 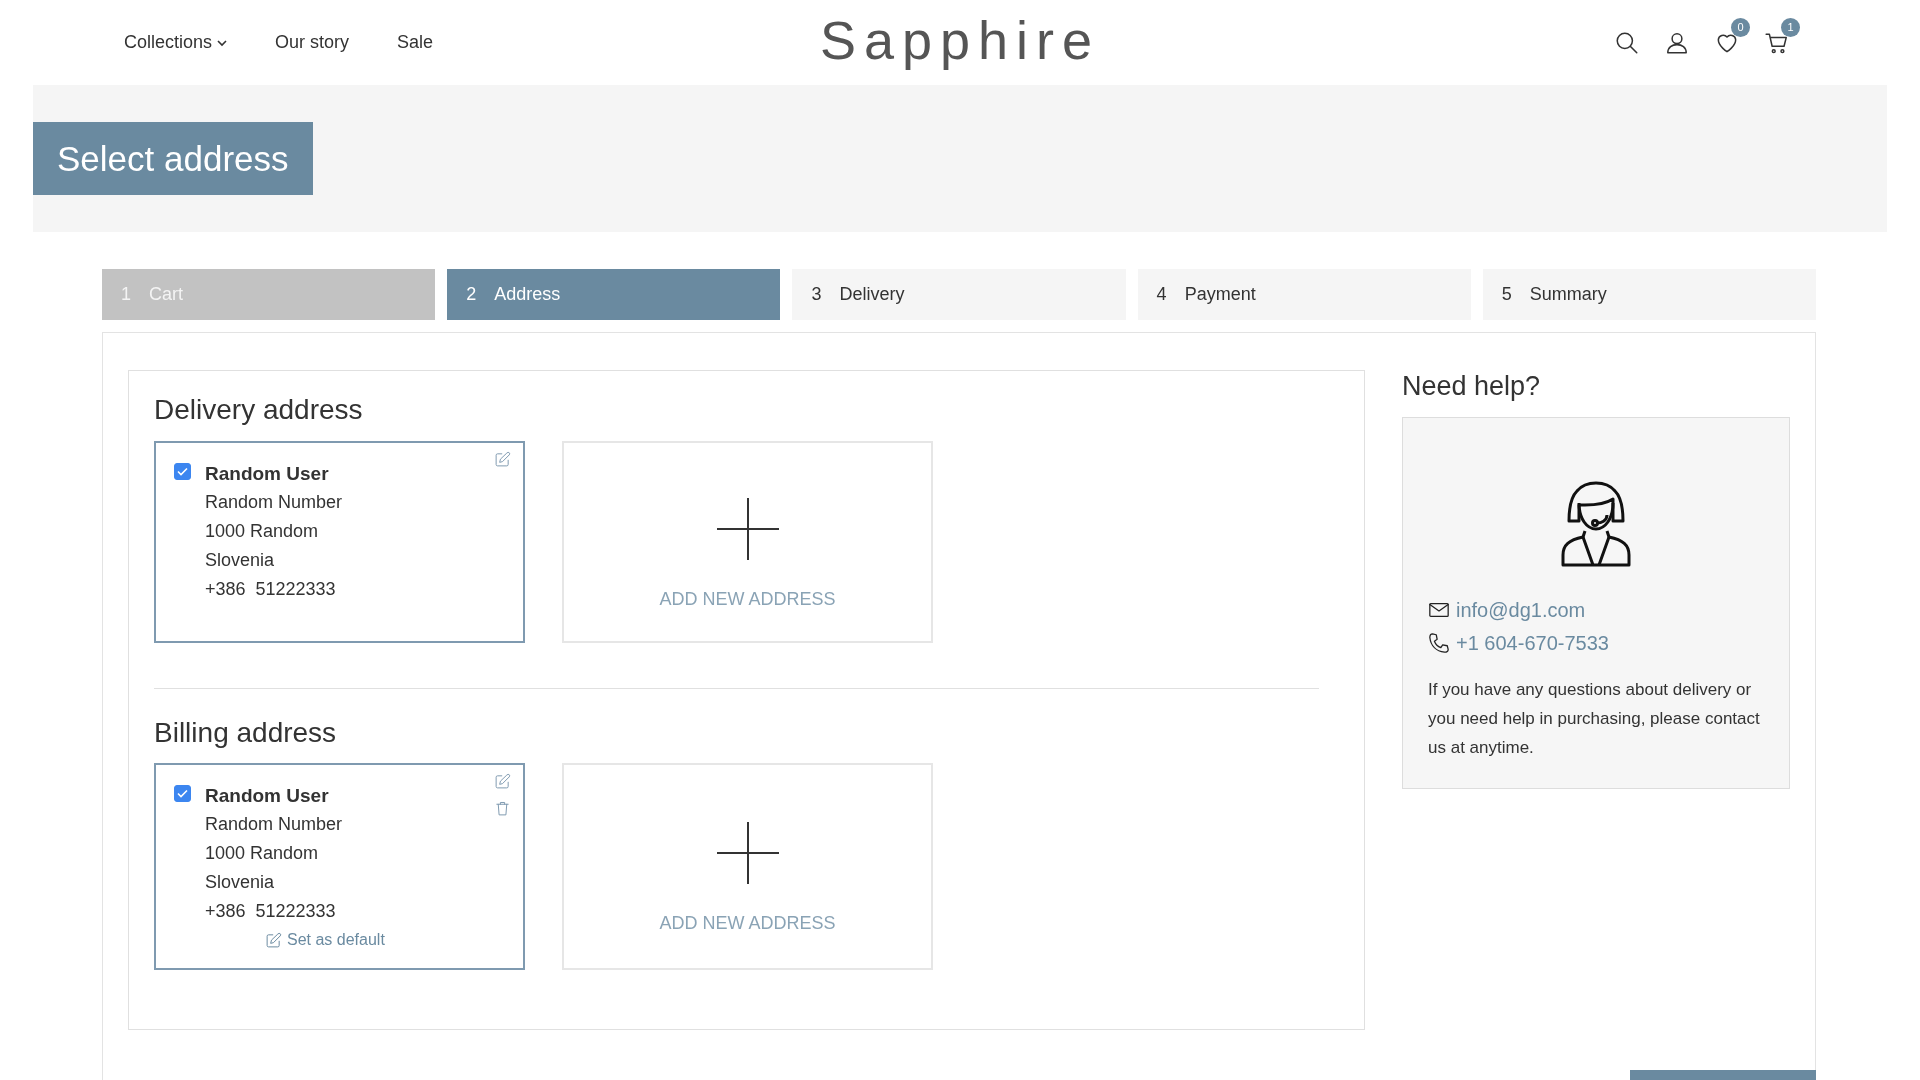 I want to click on nav-link: Our story, so click(x=312, y=42).